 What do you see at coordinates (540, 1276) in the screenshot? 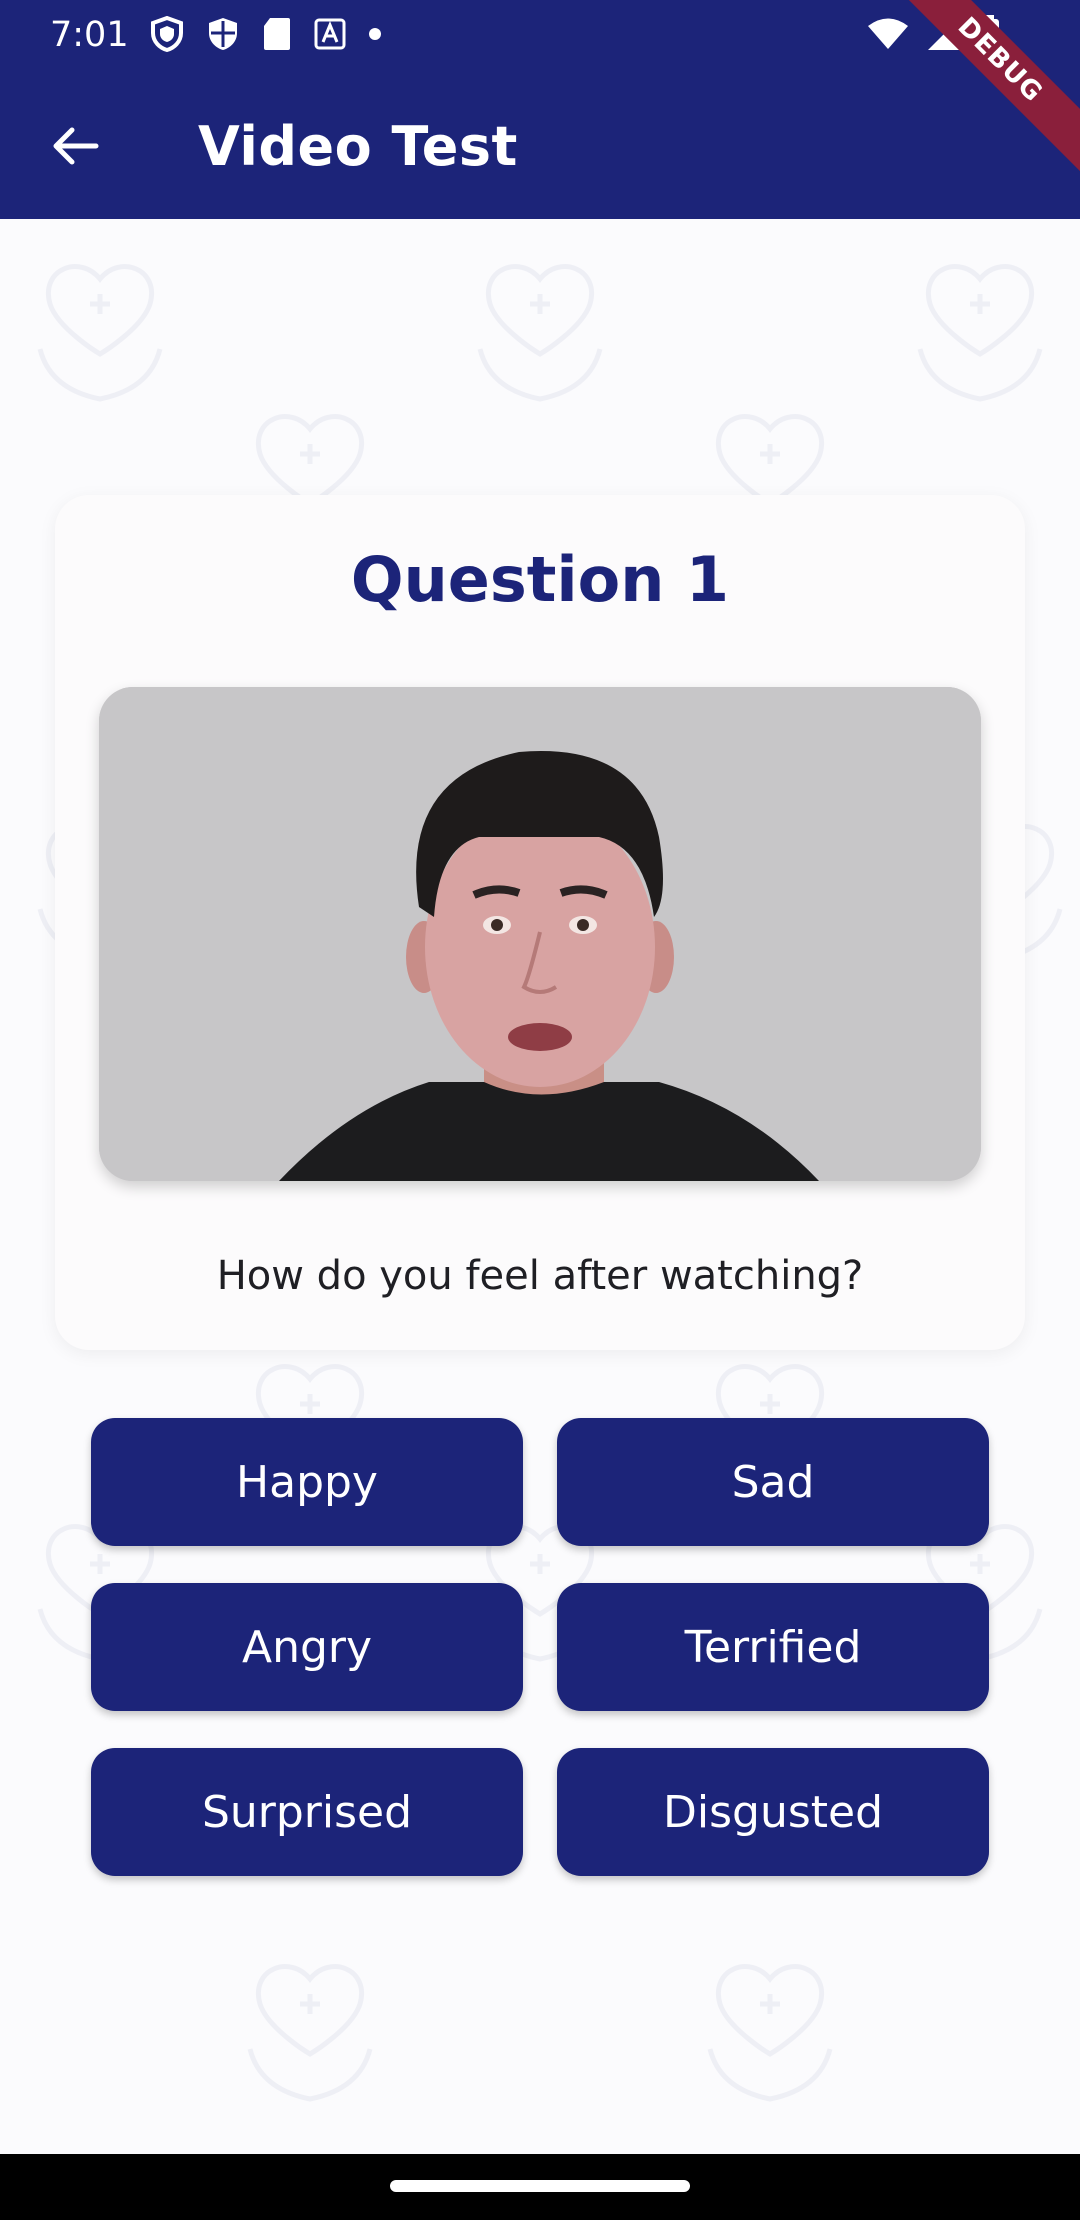
I see `question-prompt: How do you feel after watching?` at bounding box center [540, 1276].